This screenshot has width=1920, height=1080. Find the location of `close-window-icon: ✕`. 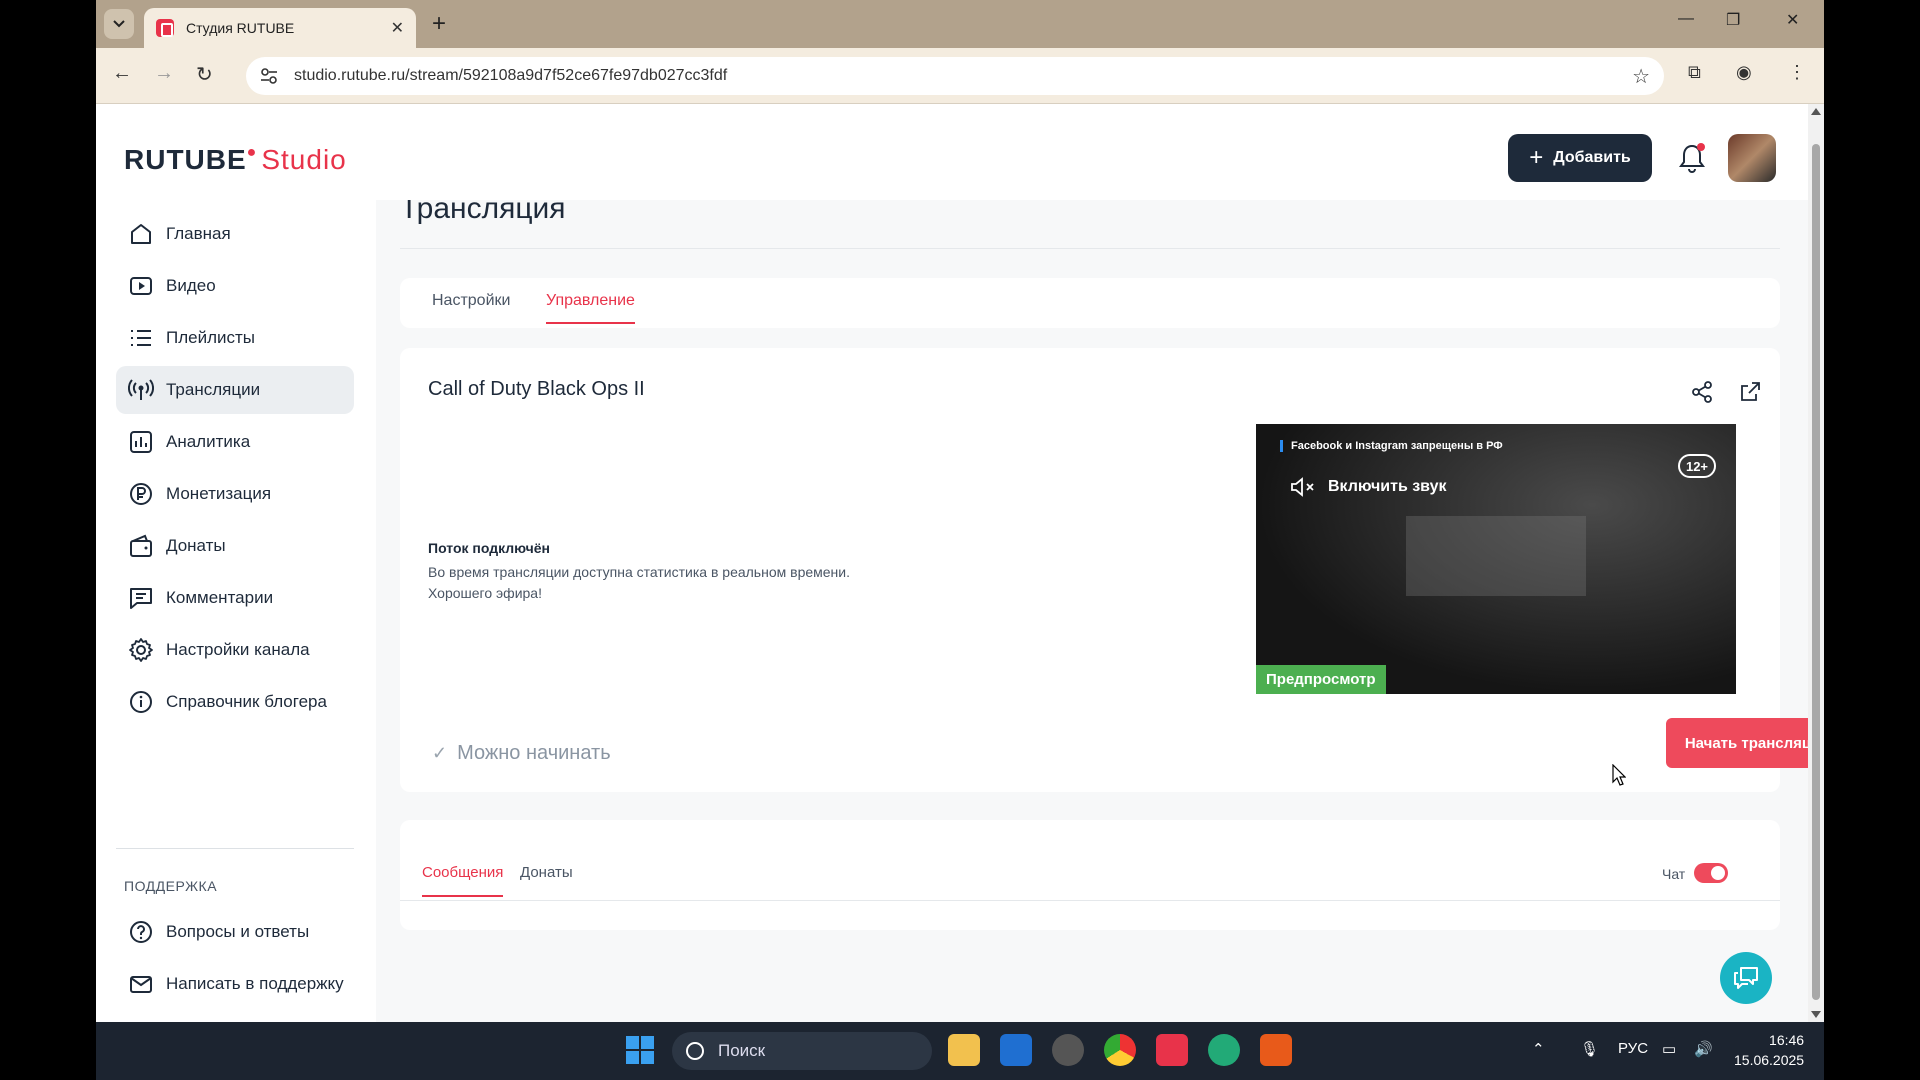

close-window-icon: ✕ is located at coordinates (1792, 20).